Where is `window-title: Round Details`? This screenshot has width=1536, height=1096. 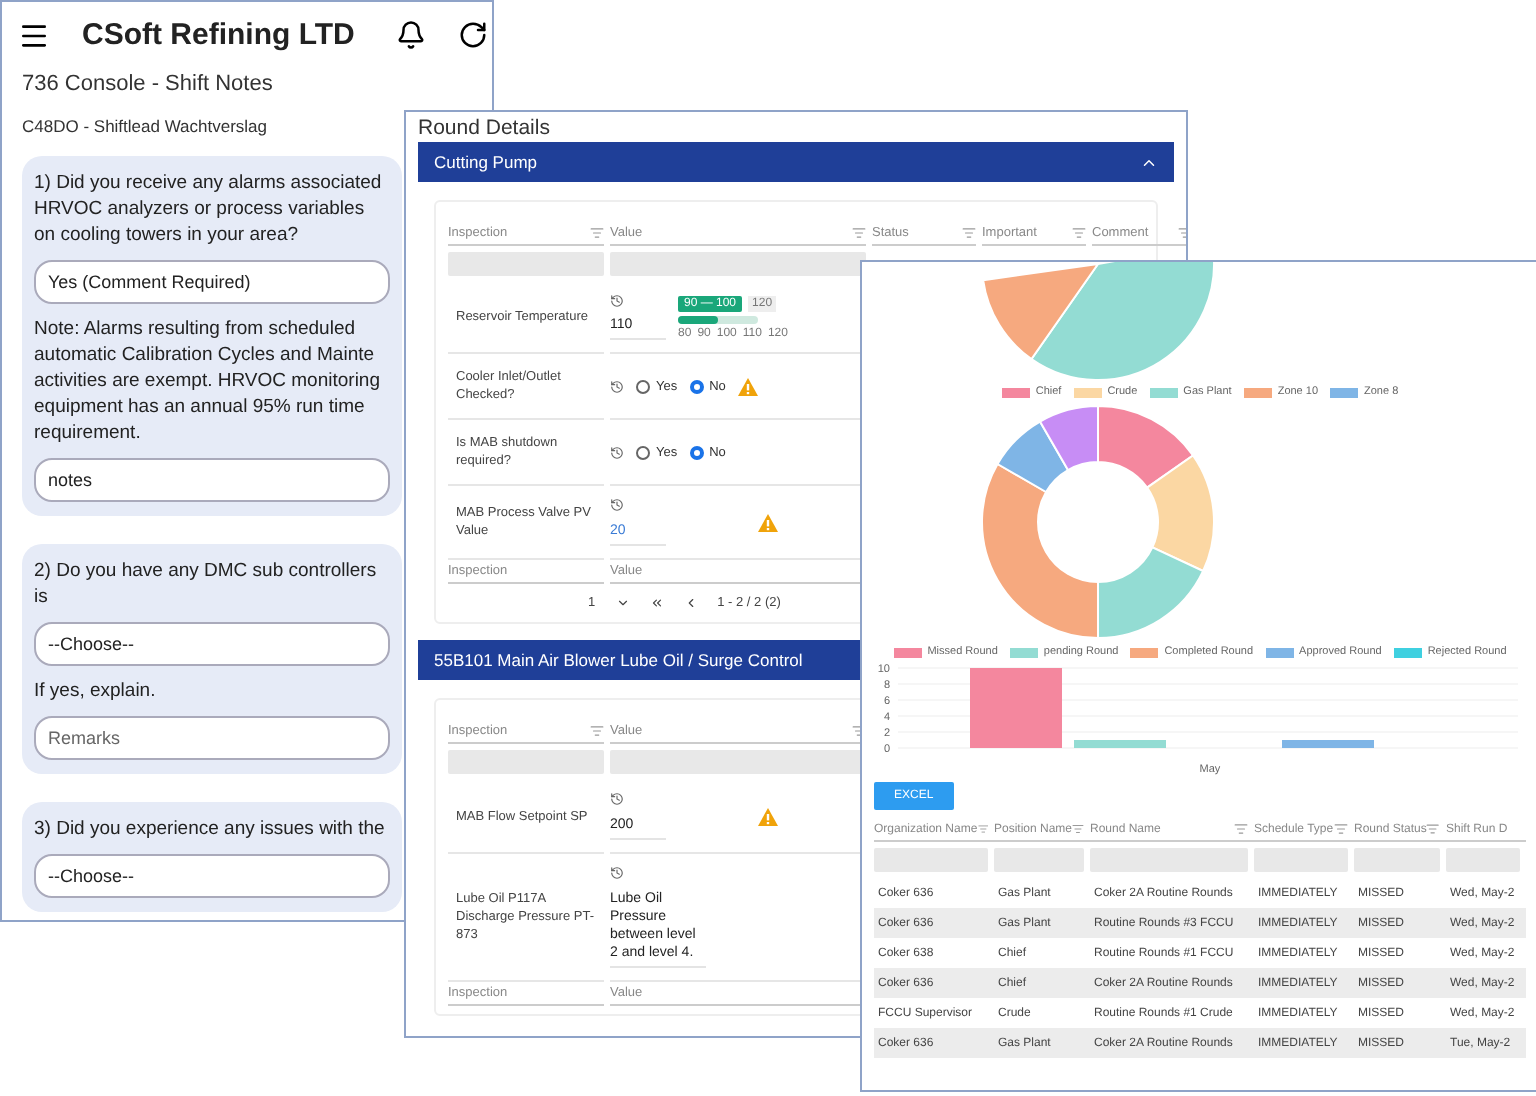 window-title: Round Details is located at coordinates (484, 128).